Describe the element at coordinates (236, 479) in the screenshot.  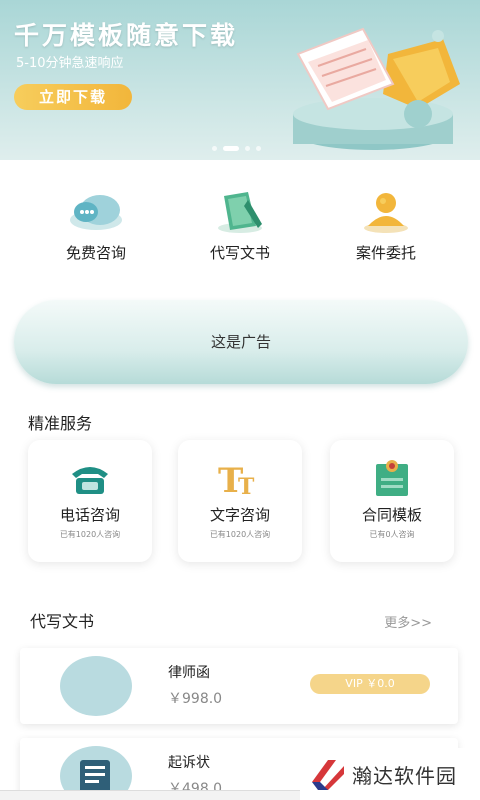
I see `text-tt-icon: T T` at that location.